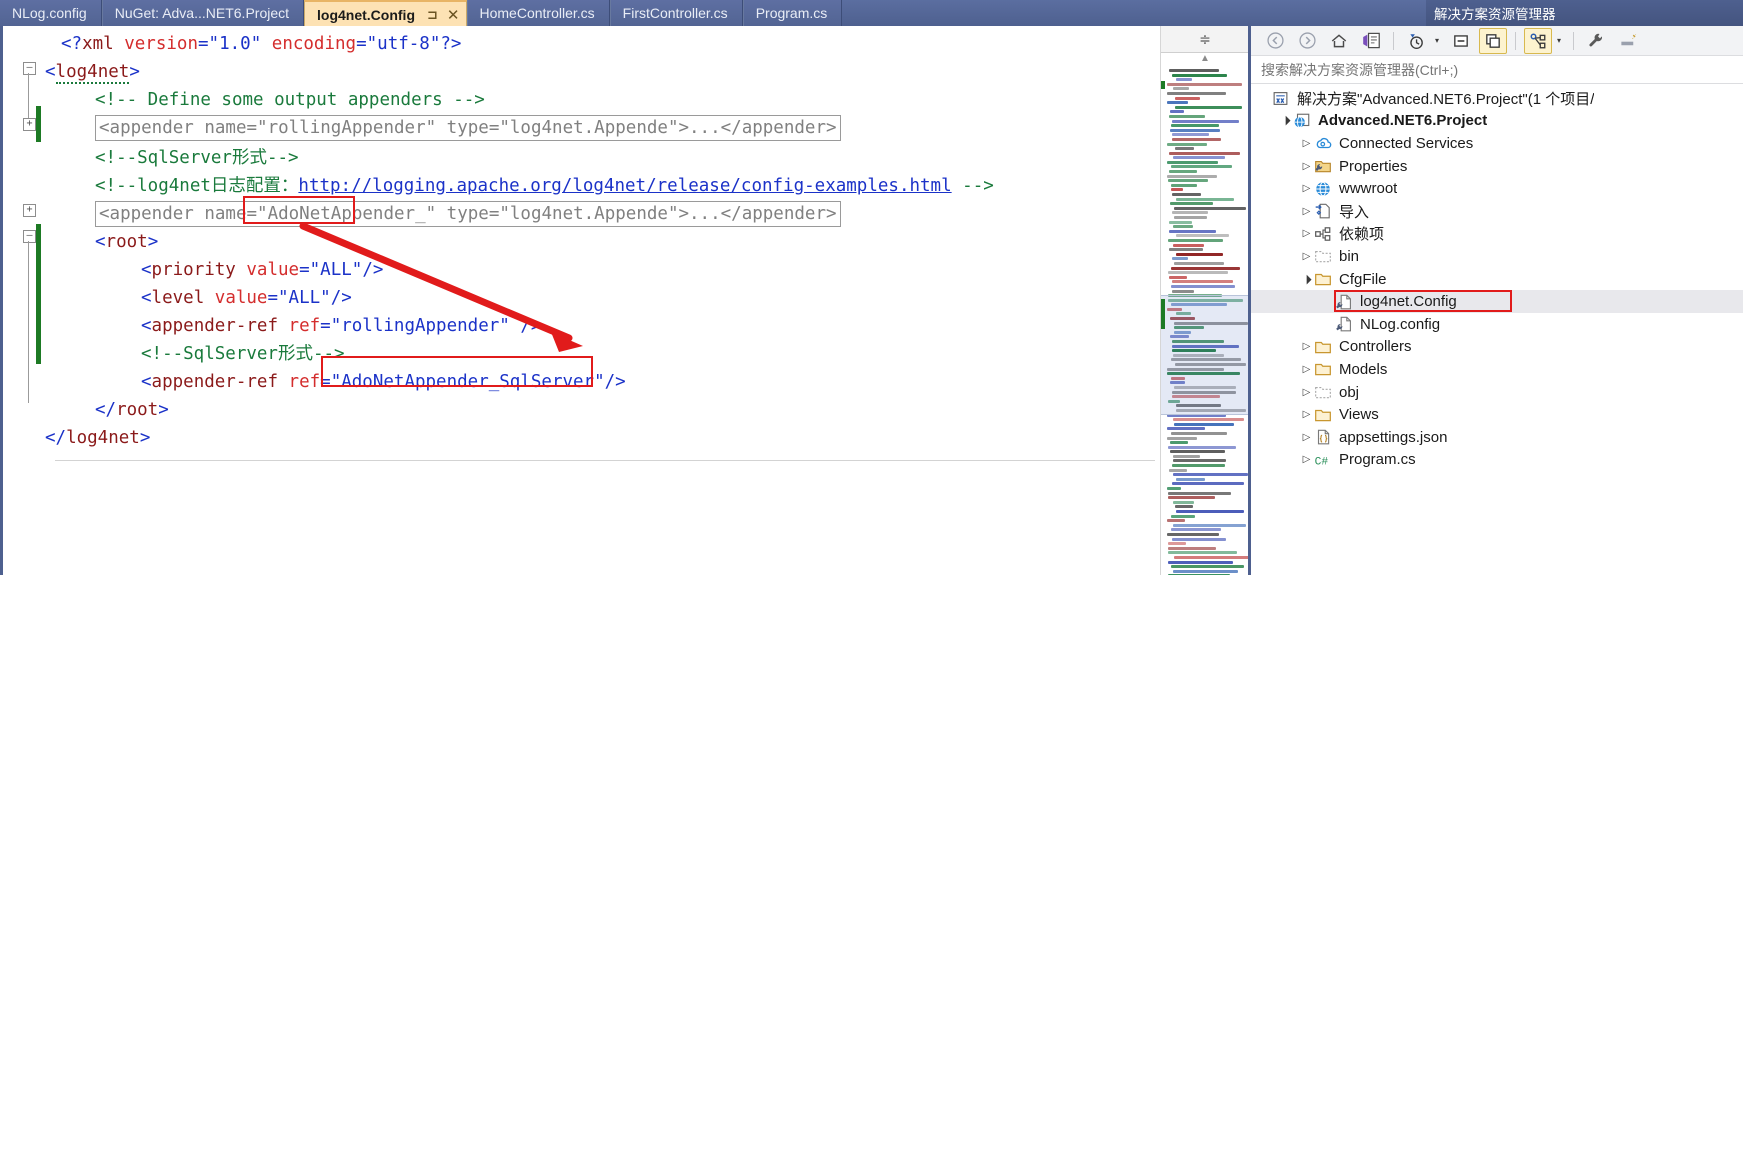  What do you see at coordinates (1497, 121) in the screenshot?
I see `tree-item-advanced.net6.project: ◢ Advanced.NET6.Project` at bounding box center [1497, 121].